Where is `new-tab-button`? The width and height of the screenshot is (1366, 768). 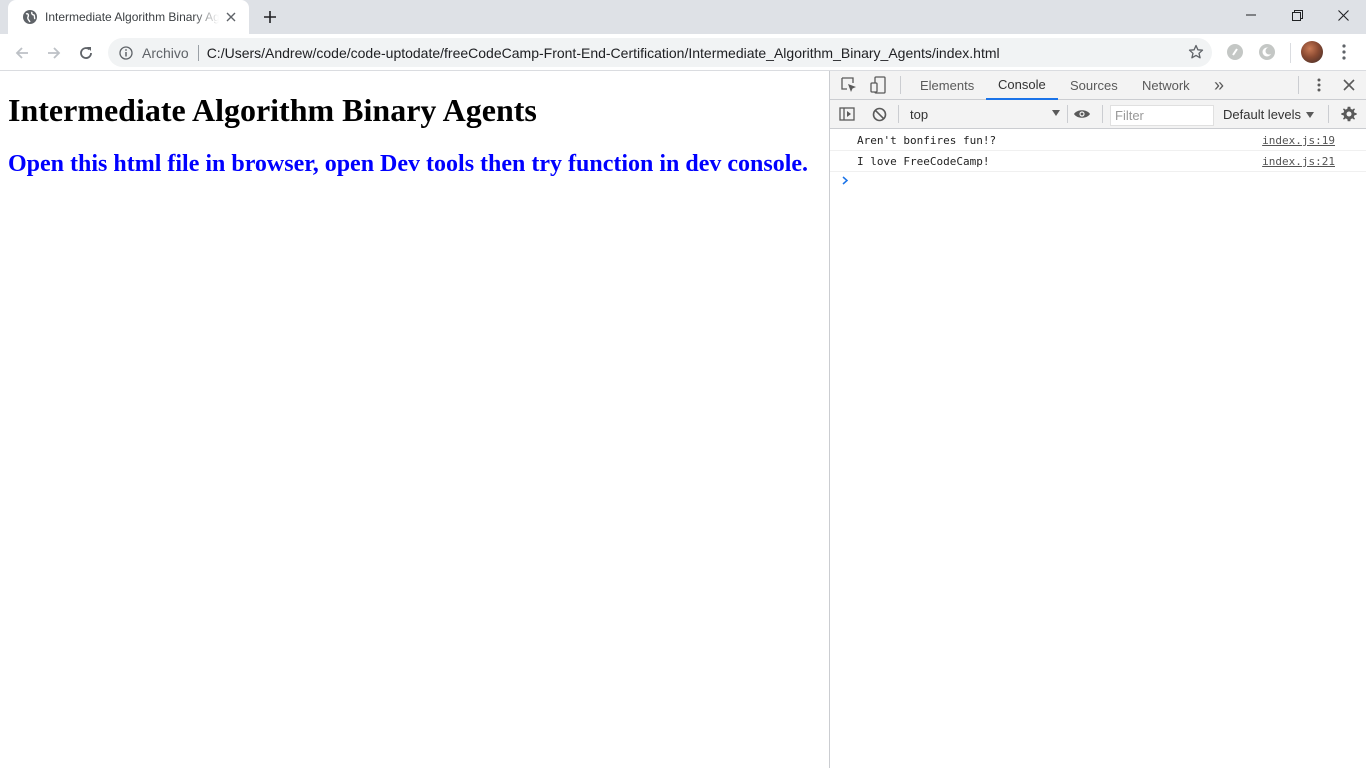 new-tab-button is located at coordinates (270, 17).